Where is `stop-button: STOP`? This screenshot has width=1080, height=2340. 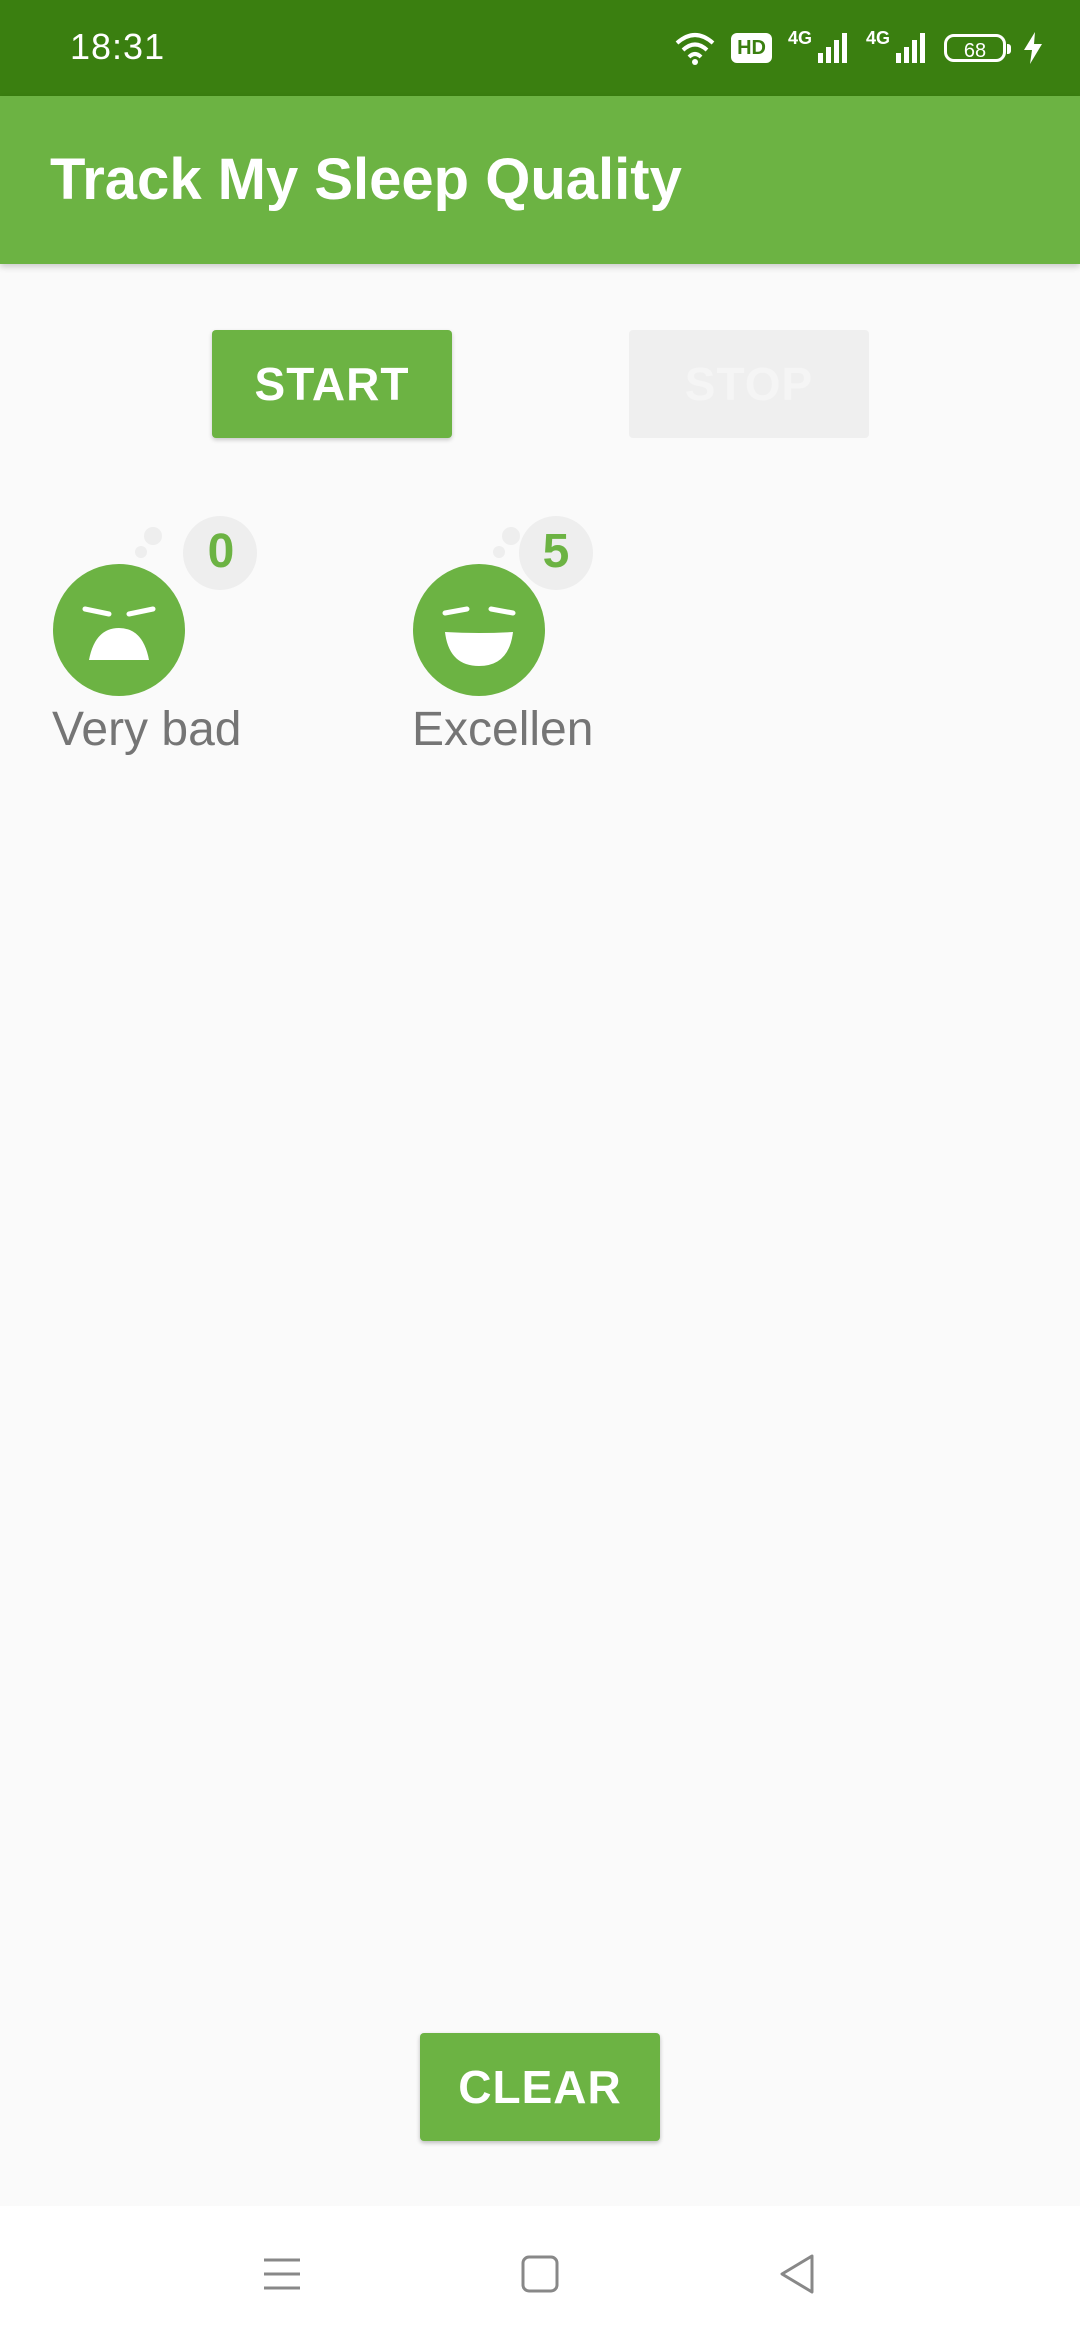
stop-button: STOP is located at coordinates (749, 384).